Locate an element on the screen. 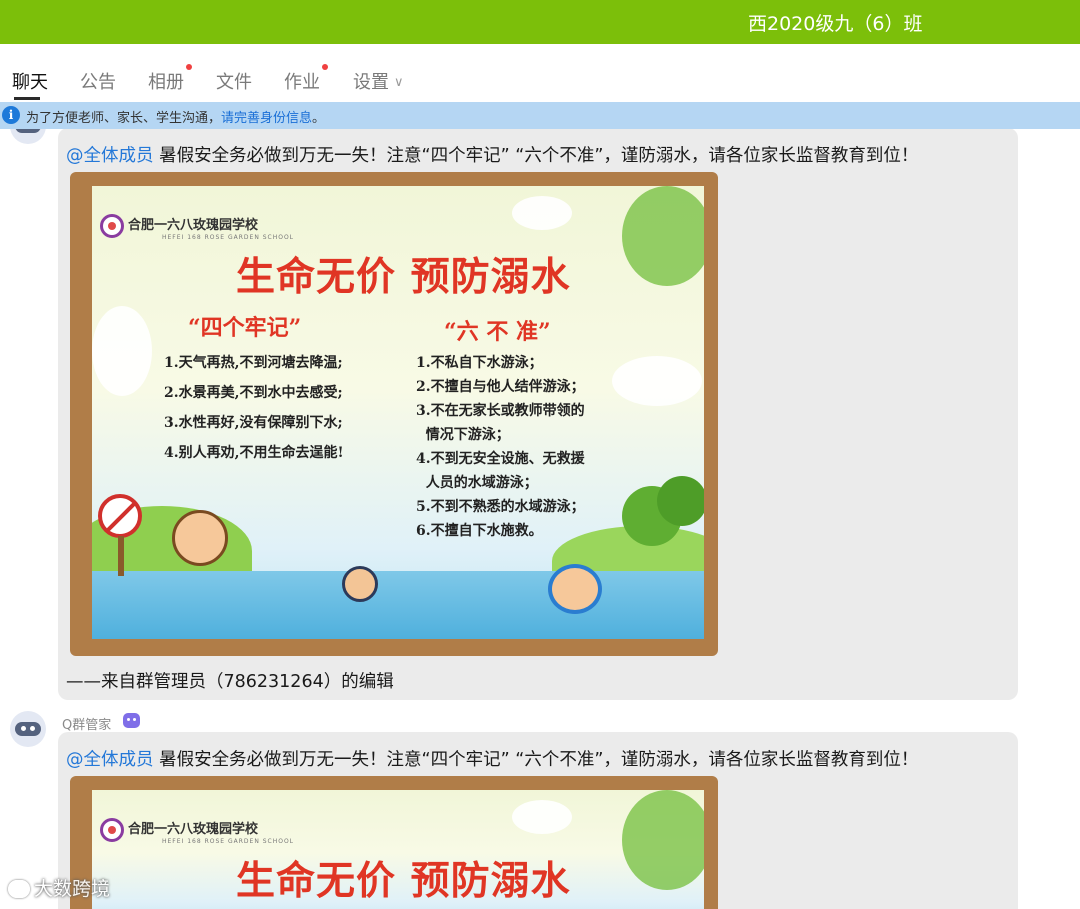 This screenshot has width=1080, height=909. right-heading: “六 不 准” is located at coordinates (497, 332).